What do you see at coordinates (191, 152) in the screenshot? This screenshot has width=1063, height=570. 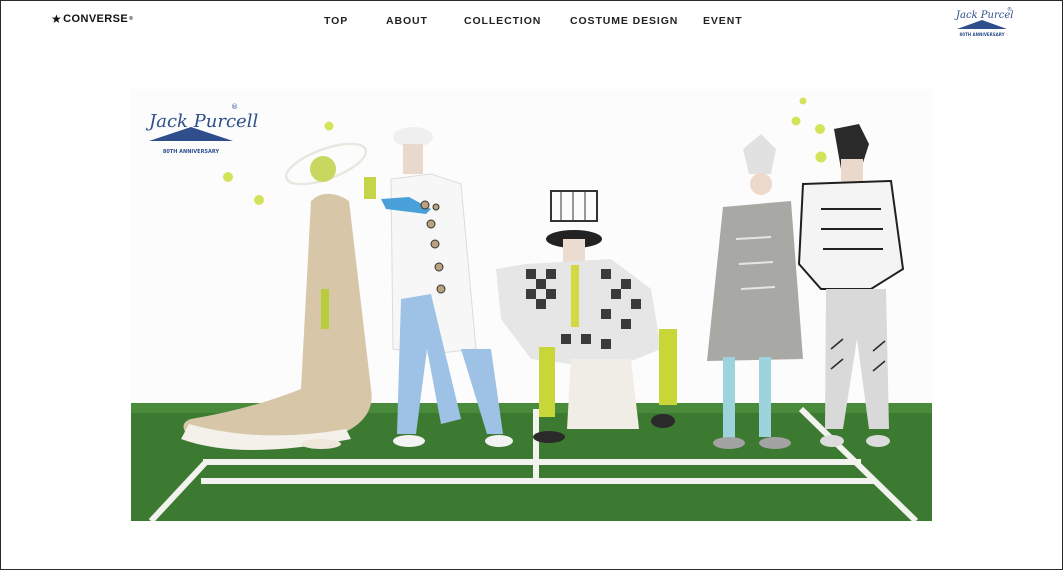 I see `hero-logo-anniversary: 80TH ANNIVERSARY` at bounding box center [191, 152].